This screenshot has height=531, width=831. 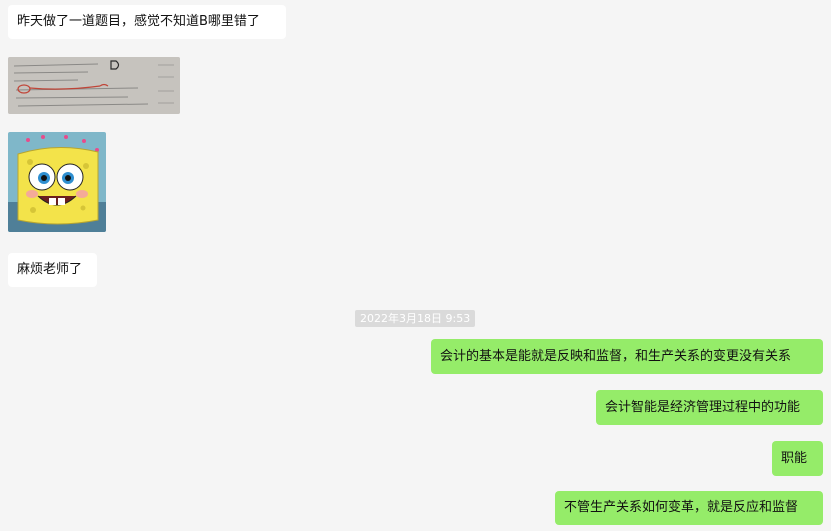 I want to click on incoming-message-bubble: 麻烦老师了, so click(x=52, y=270).